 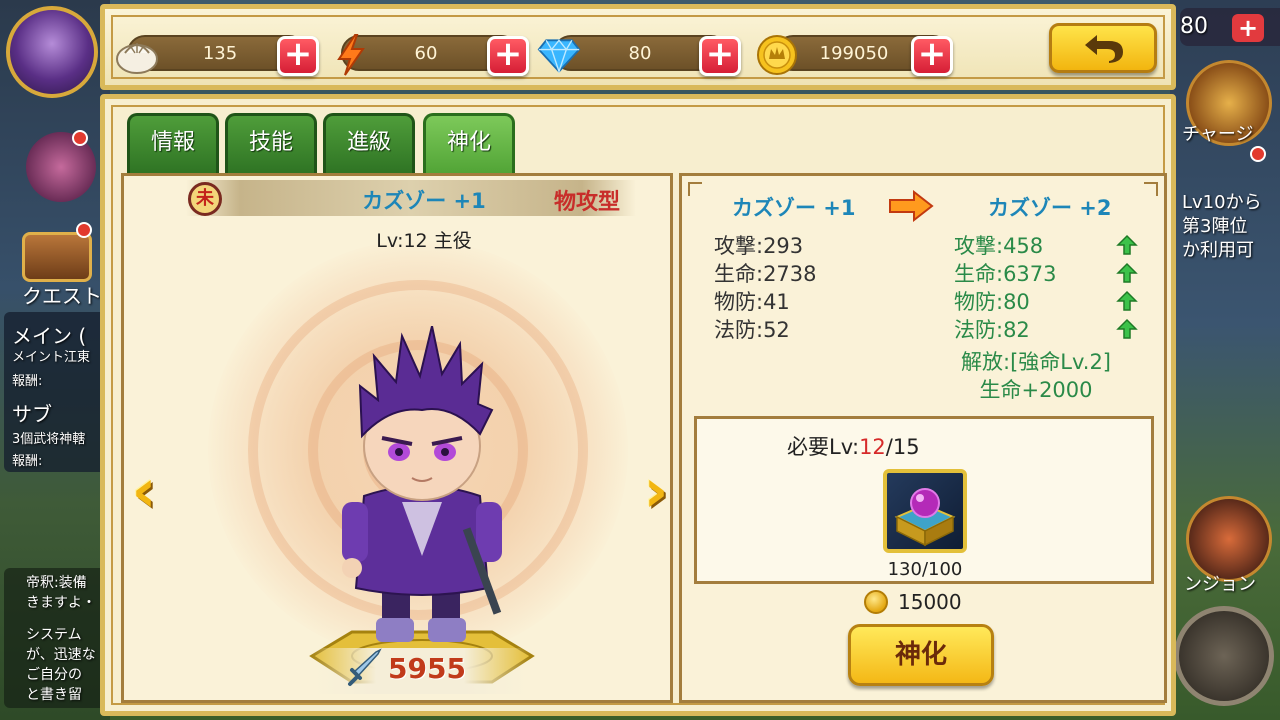 I want to click on quest-sub-desc: 3個武将神轄, so click(x=49, y=439).